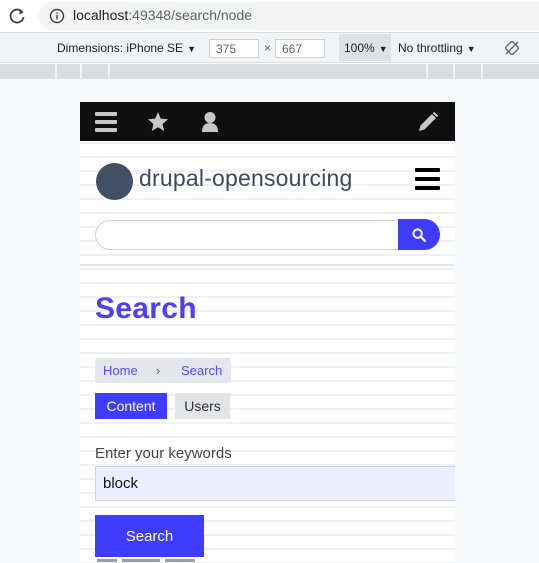 The width and height of the screenshot is (539, 563). Describe the element at coordinates (234, 48) in the screenshot. I see `width-input: 375` at that location.